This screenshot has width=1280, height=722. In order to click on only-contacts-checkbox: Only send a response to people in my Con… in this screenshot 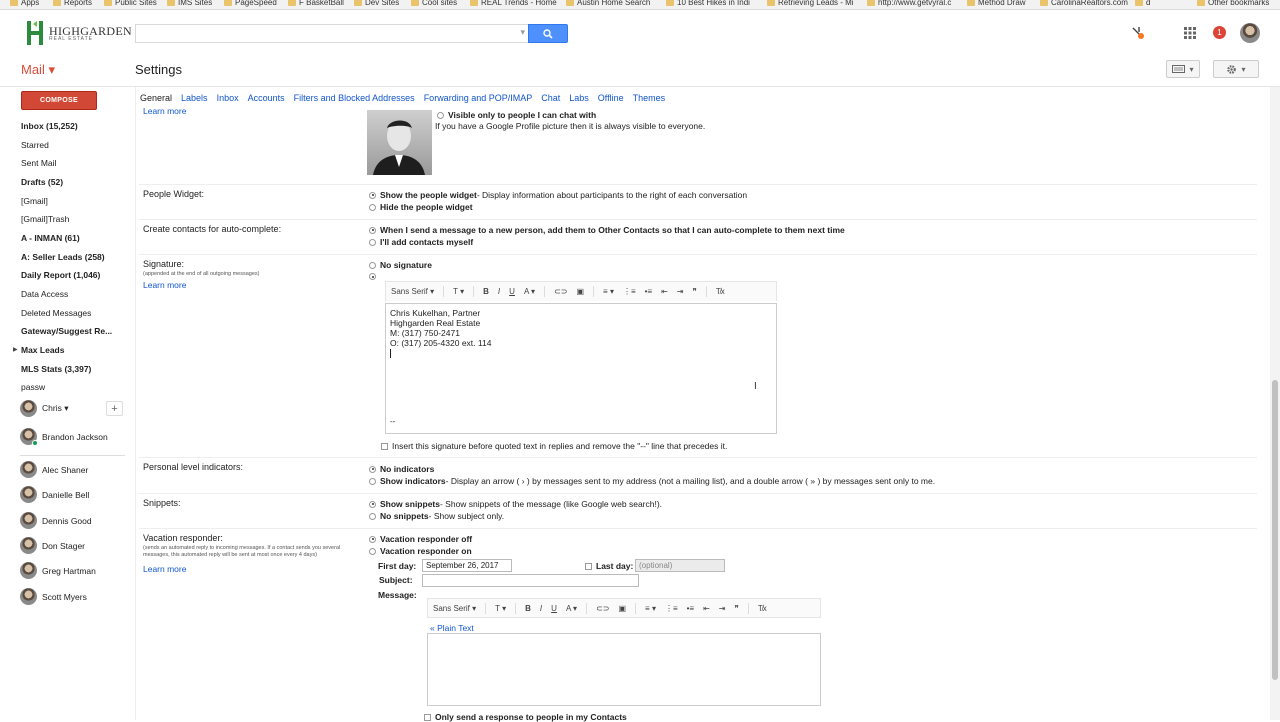, I will do `click(525, 717)`.